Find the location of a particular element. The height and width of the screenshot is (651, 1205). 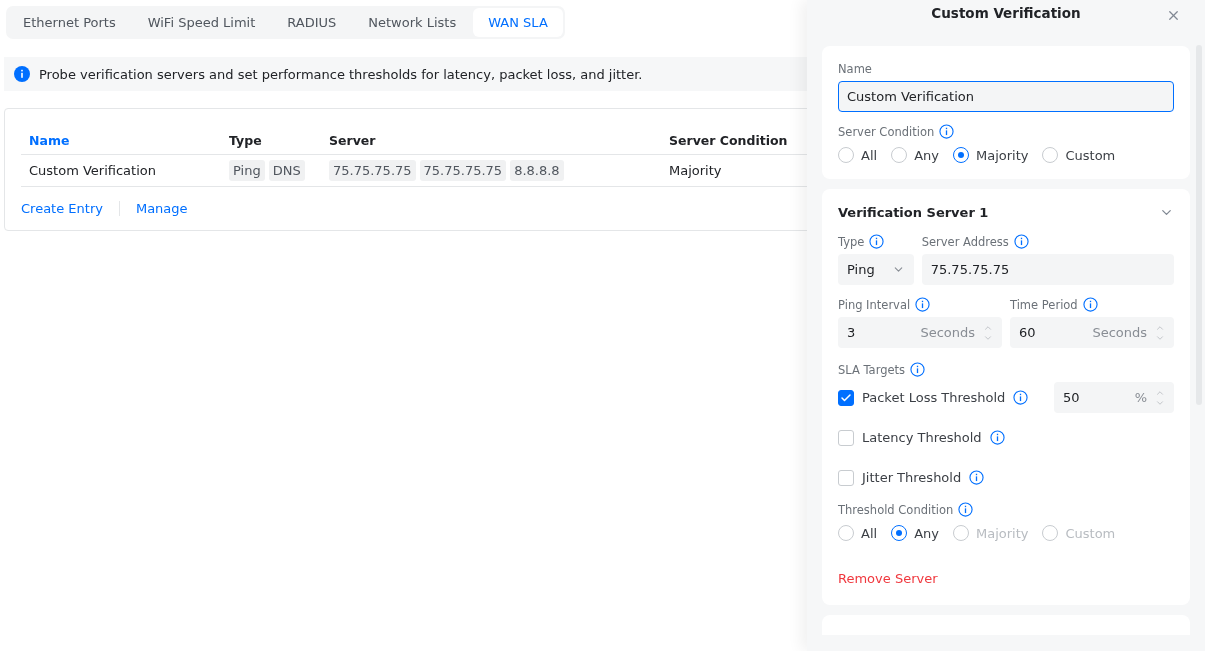

tab: WiFi Speed Limit is located at coordinates (201, 22).